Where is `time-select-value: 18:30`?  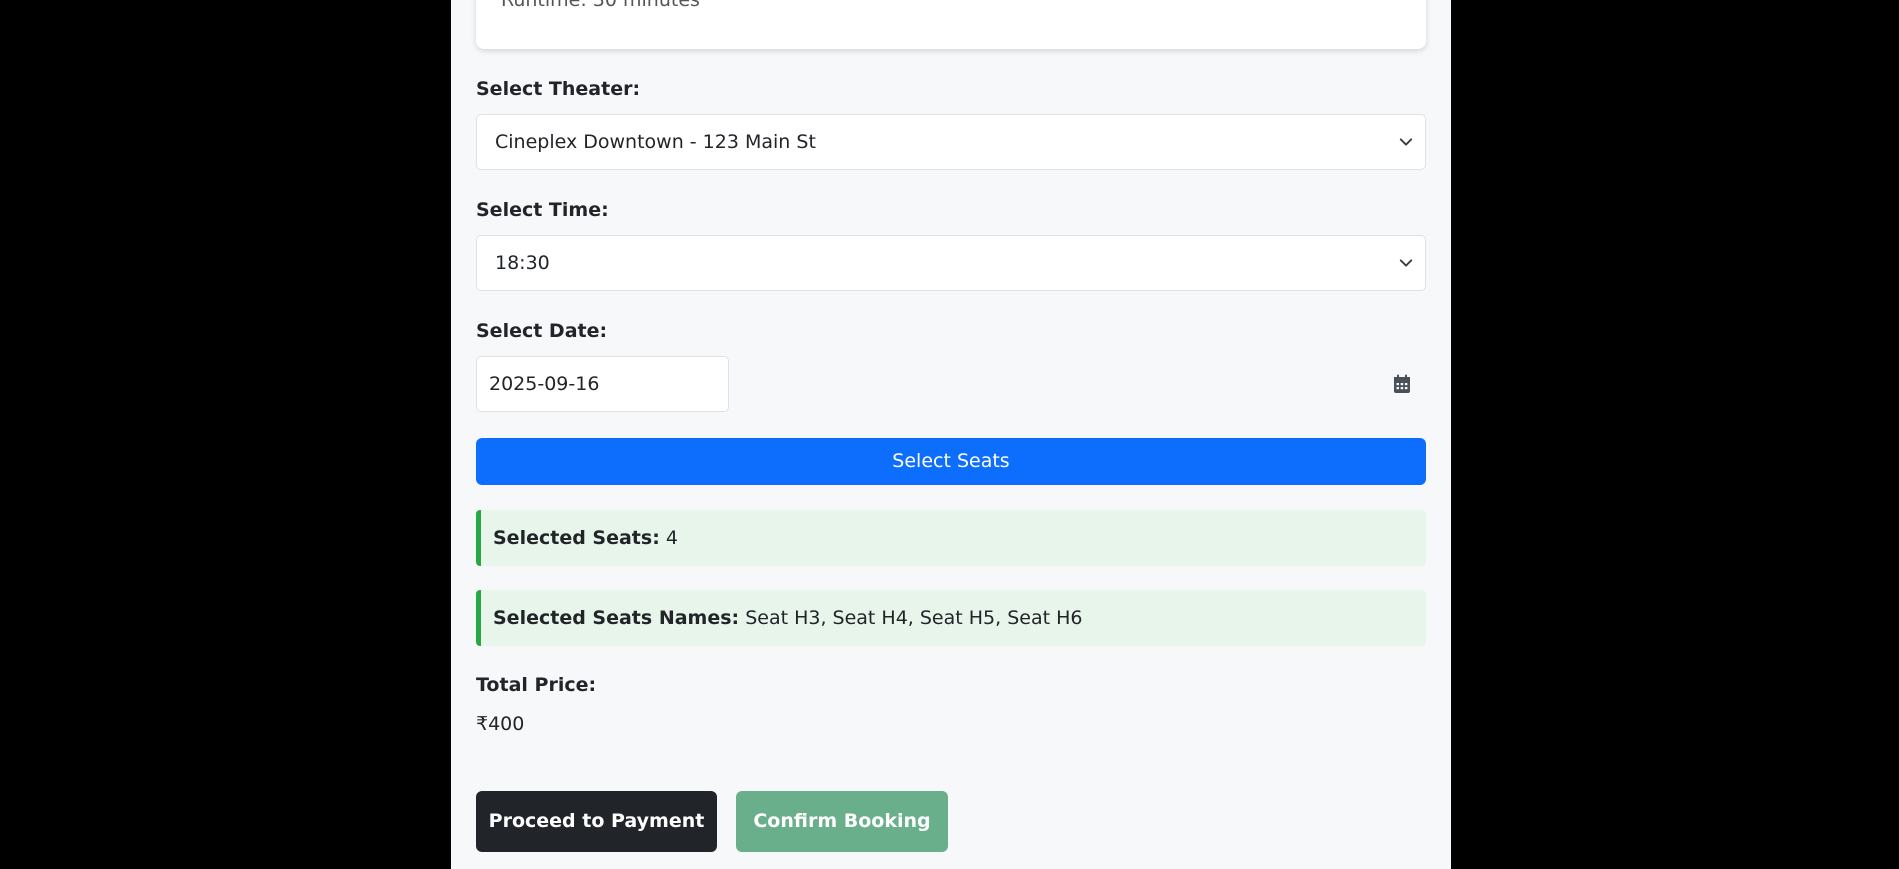
time-select-value: 18:30 is located at coordinates (522, 263).